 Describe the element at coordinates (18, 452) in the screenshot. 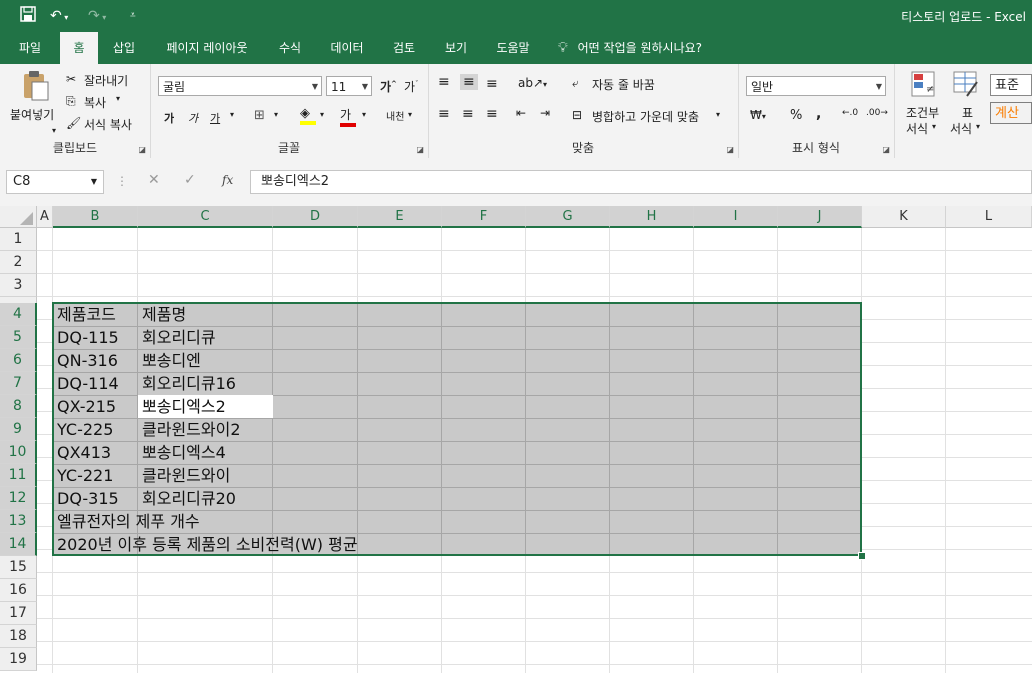

I see `row-header-10: 10` at that location.